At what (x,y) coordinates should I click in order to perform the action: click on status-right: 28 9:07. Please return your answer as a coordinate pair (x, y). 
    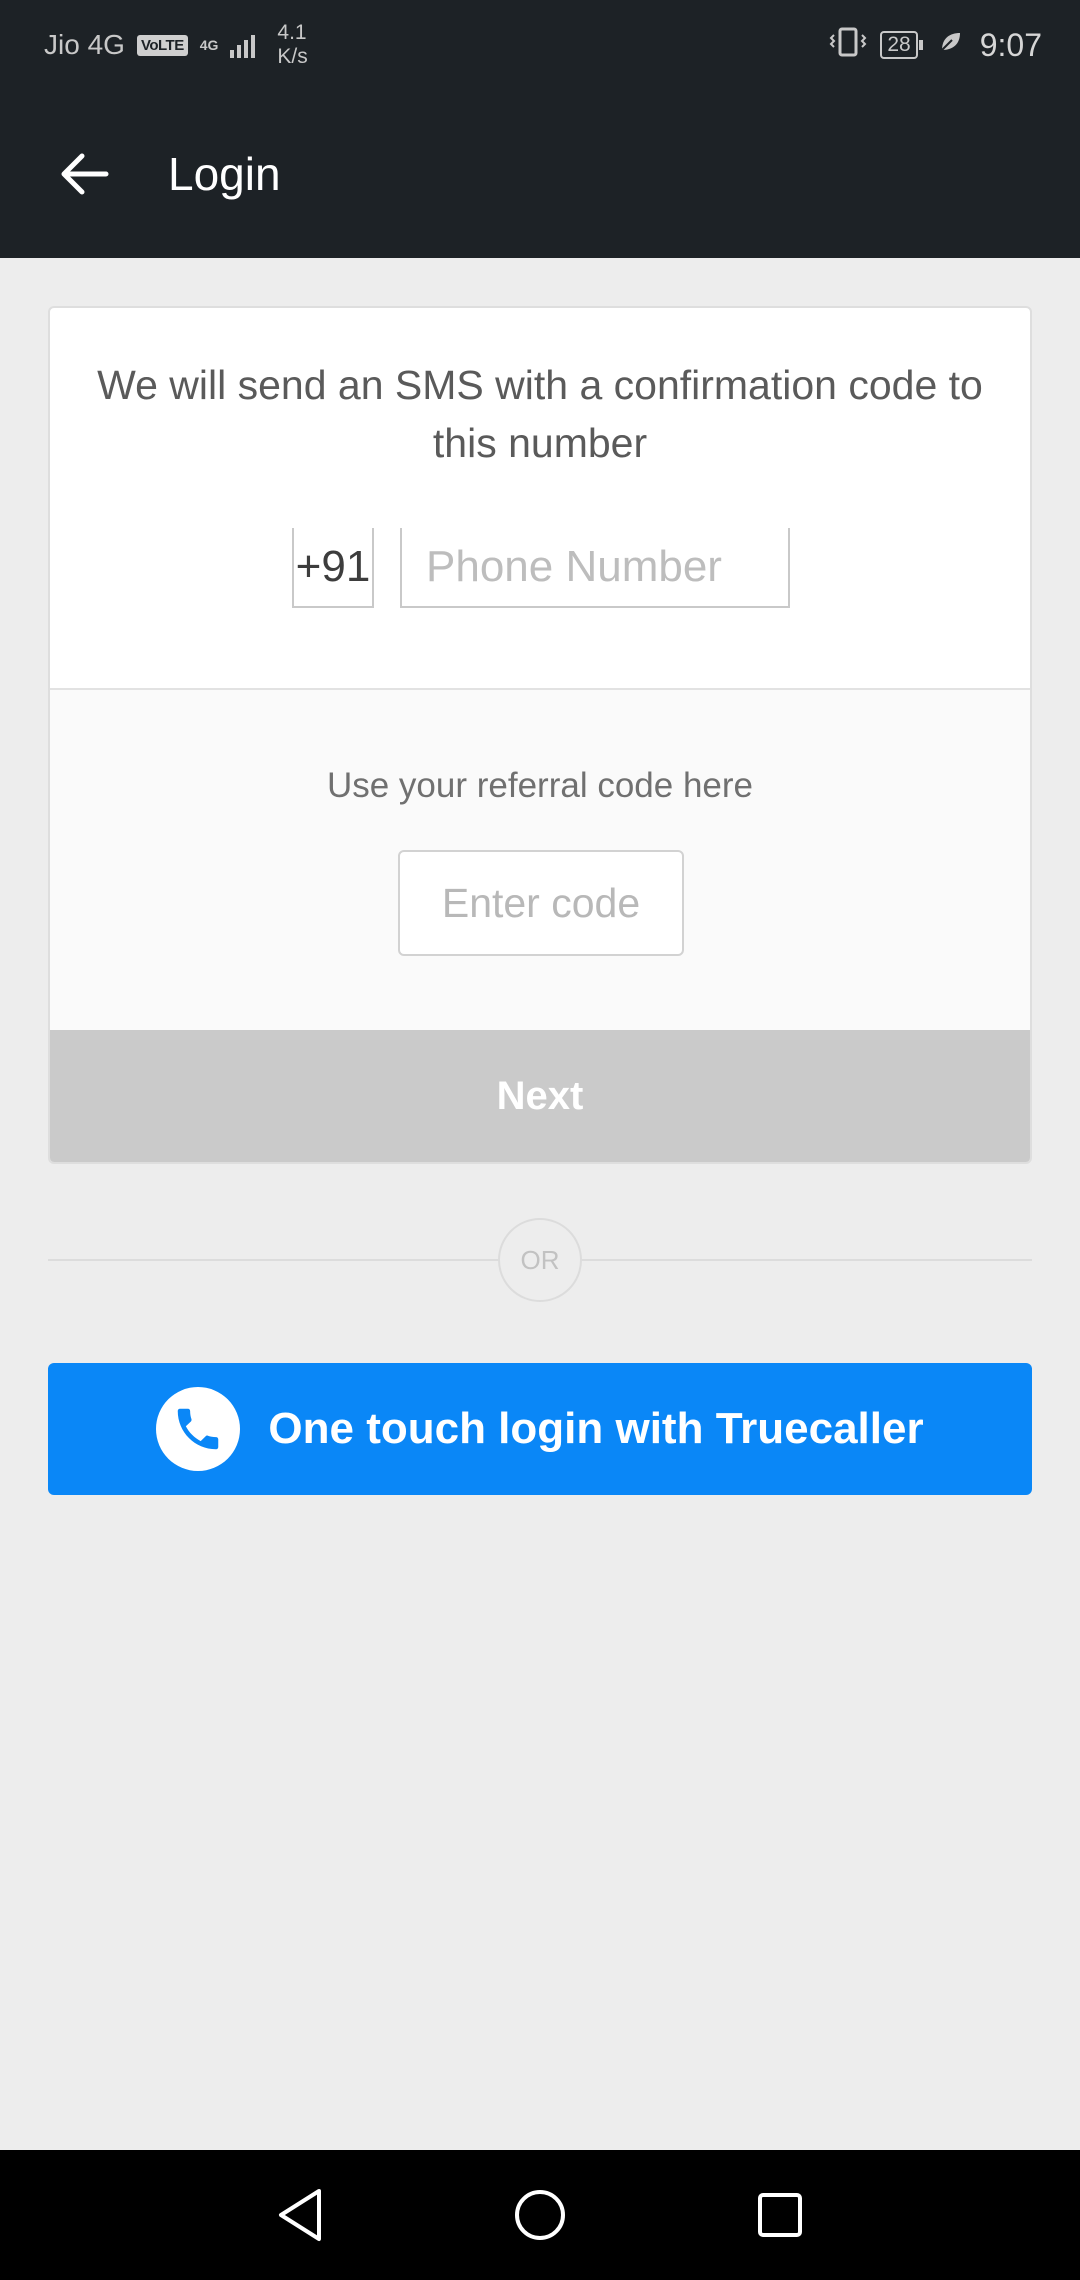
    Looking at the image, I should click on (935, 45).